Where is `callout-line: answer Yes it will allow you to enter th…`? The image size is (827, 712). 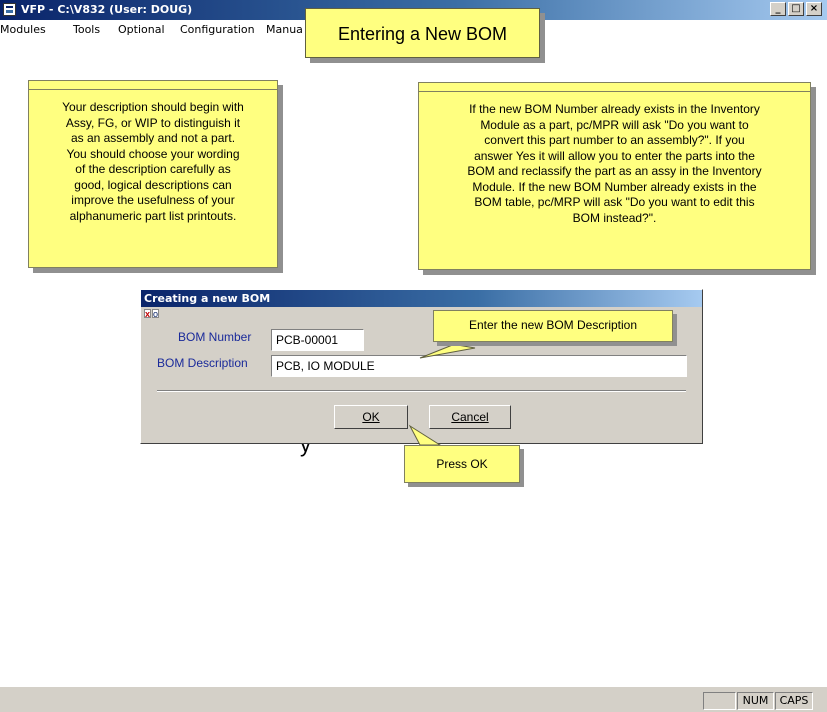 callout-line: answer Yes it will allow you to enter th… is located at coordinates (614, 155).